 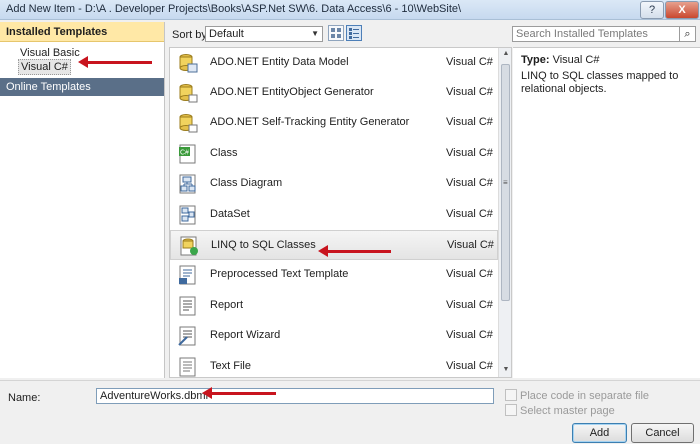 I want to click on description-type-value: Visual C#, so click(x=576, y=60).